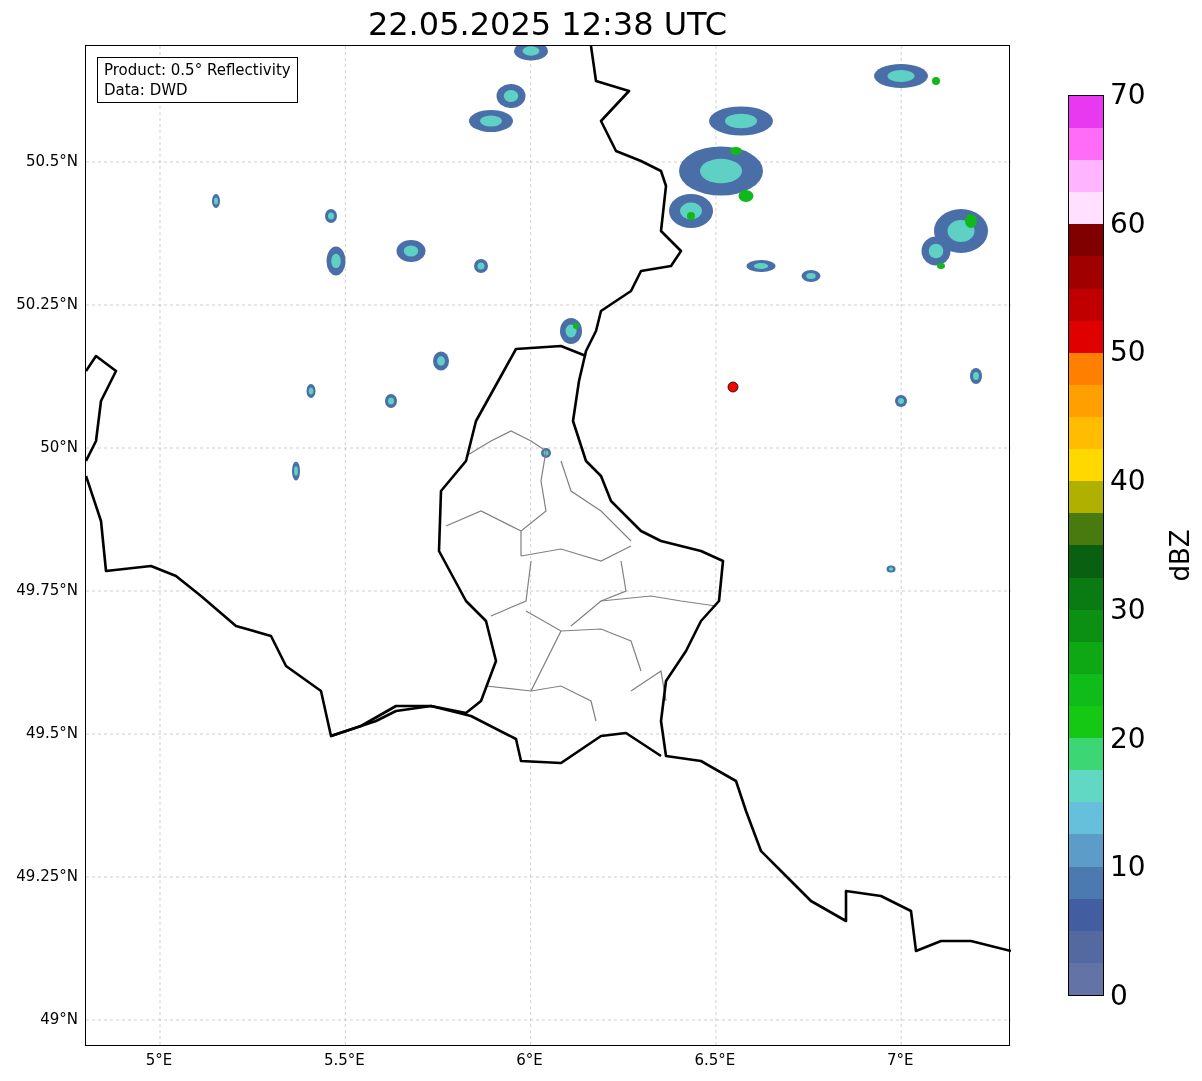  I want to click on colorbar-tick-label: 40, so click(1128, 481).